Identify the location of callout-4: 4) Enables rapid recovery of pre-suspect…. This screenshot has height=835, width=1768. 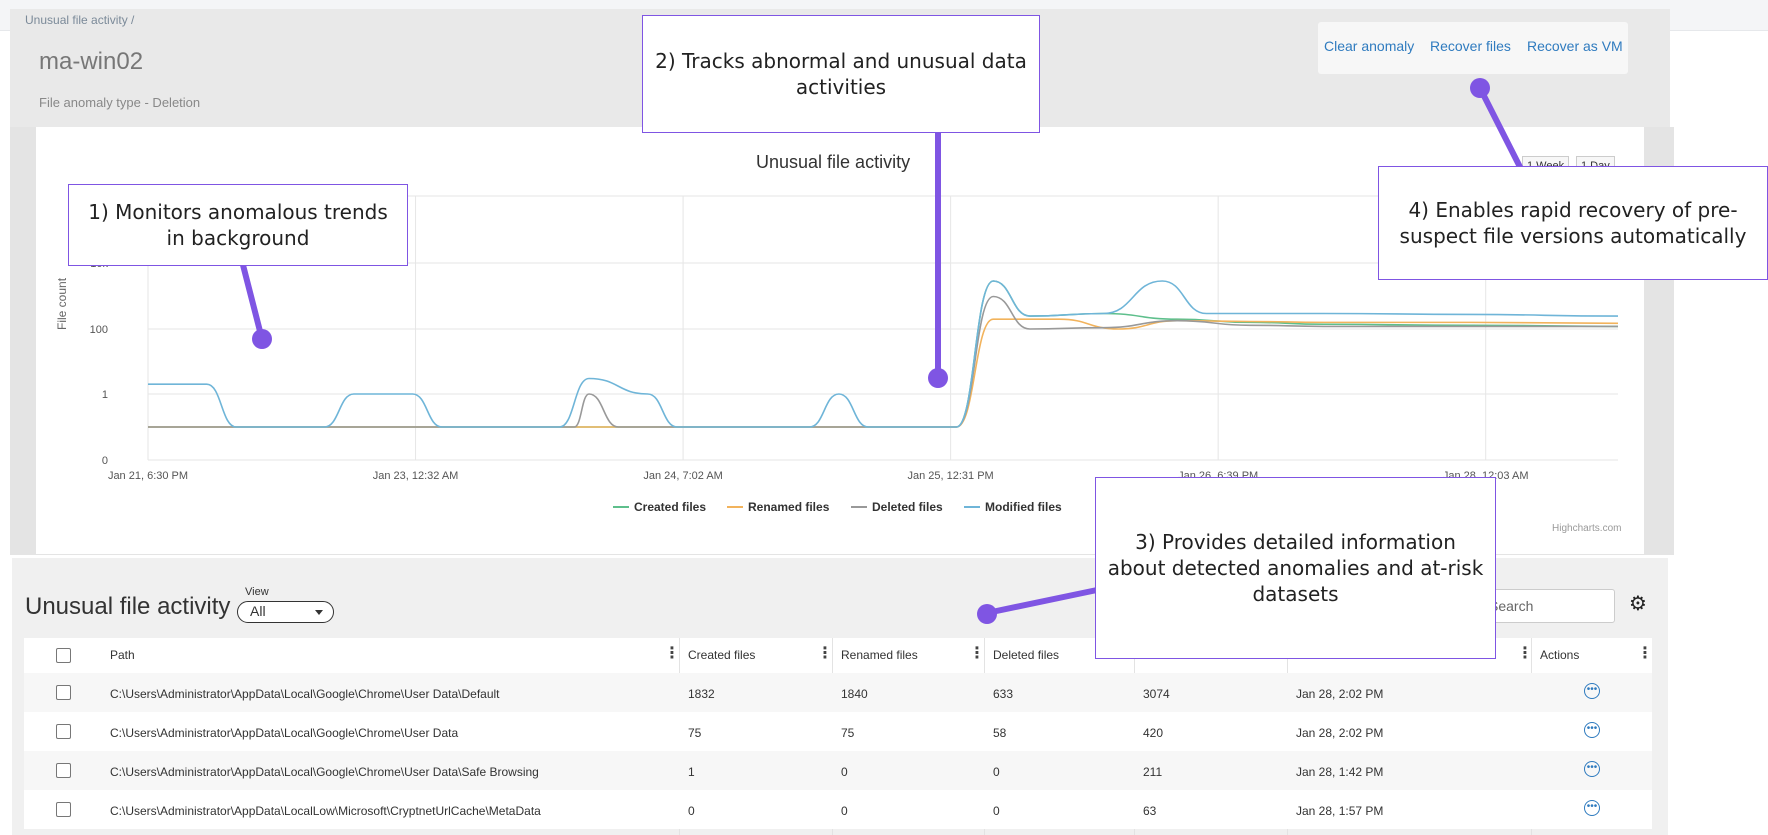
(1573, 223).